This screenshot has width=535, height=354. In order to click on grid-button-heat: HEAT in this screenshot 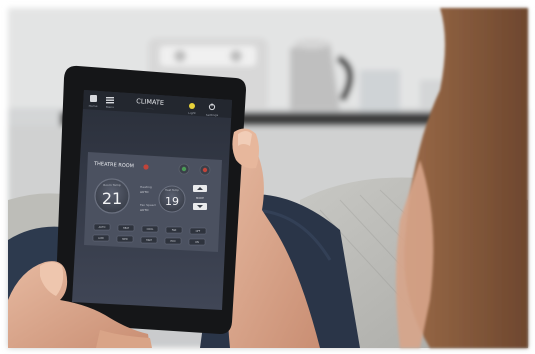, I will do `click(126, 228)`.